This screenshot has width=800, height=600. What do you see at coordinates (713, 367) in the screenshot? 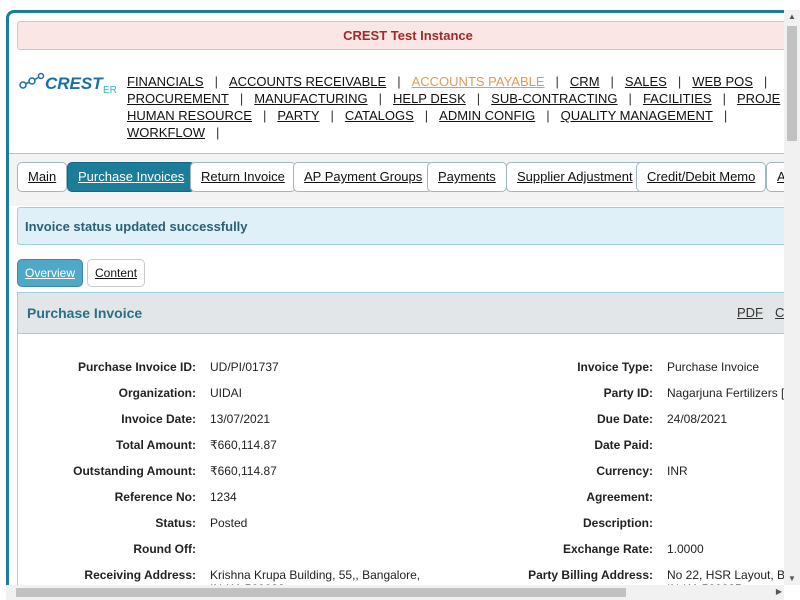
I see `field-value: Purchase Invoice` at bounding box center [713, 367].